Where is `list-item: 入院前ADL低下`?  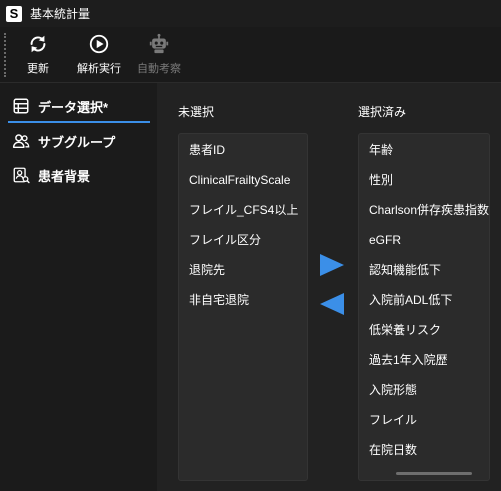 list-item: 入院前ADL低下 is located at coordinates (410, 300).